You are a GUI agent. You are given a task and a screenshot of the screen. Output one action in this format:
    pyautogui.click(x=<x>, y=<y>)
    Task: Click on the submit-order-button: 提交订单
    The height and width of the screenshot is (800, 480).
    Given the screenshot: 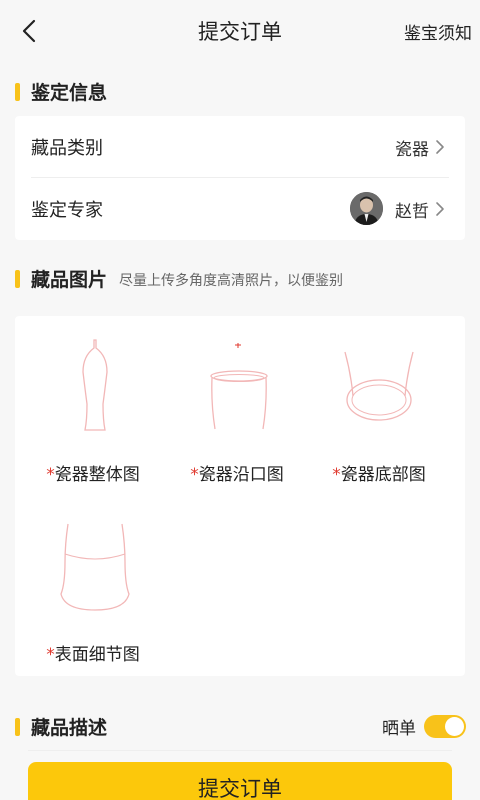 What is the action you would take?
    pyautogui.click(x=240, y=781)
    